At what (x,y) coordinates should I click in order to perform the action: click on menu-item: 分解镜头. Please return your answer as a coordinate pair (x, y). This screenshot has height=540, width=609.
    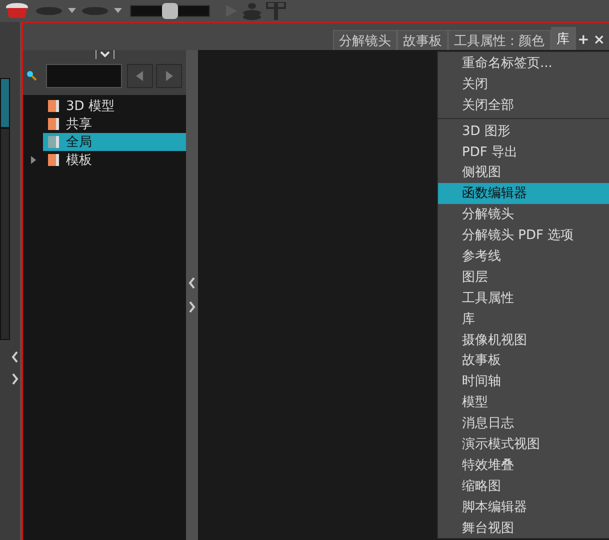
    Looking at the image, I should click on (523, 215).